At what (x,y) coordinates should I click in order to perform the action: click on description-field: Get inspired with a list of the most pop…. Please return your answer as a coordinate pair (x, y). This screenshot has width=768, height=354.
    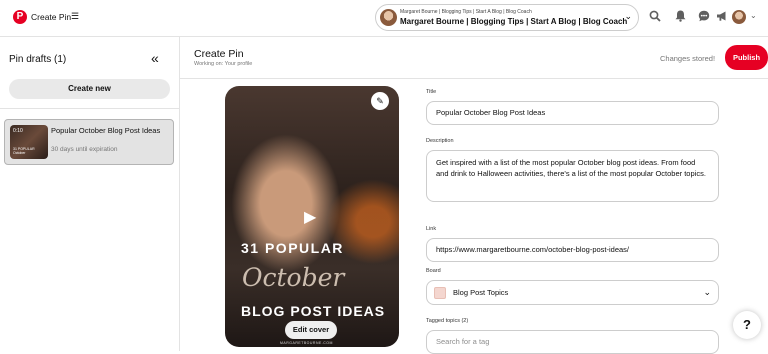
    Looking at the image, I should click on (572, 176).